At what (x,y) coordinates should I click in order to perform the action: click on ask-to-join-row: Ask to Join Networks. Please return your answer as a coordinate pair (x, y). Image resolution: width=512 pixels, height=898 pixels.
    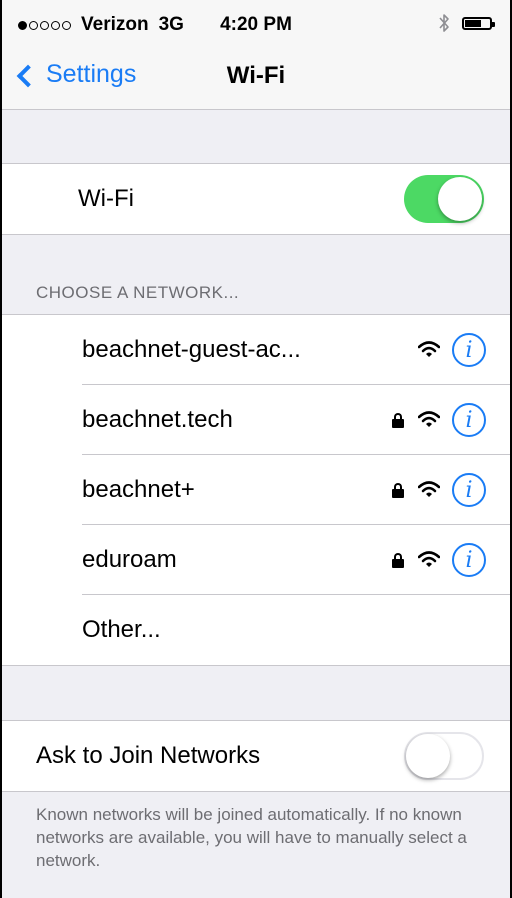
    Looking at the image, I should click on (256, 756).